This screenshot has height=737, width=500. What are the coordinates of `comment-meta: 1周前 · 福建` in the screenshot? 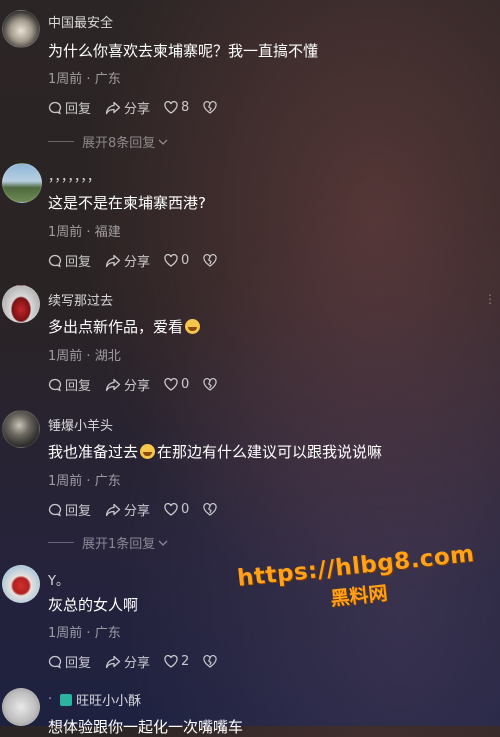 It's located at (84, 230).